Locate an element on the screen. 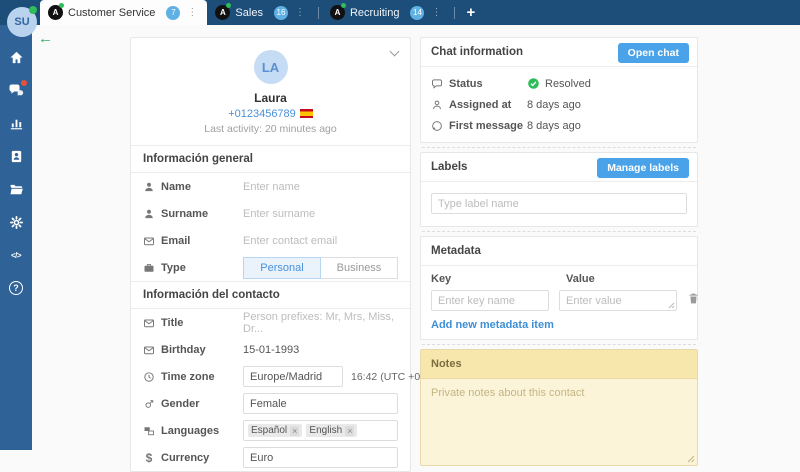 This screenshot has width=800, height=472. tab-recruiting: A Recruiting 14 ⋮ is located at coordinates (387, 12).